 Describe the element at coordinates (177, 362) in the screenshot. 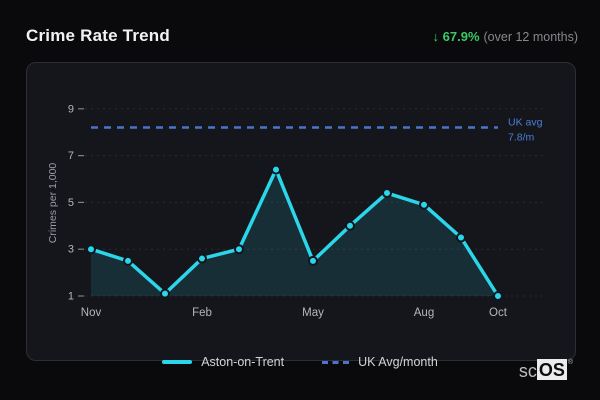

I see `solid-line-swatch-icon` at that location.